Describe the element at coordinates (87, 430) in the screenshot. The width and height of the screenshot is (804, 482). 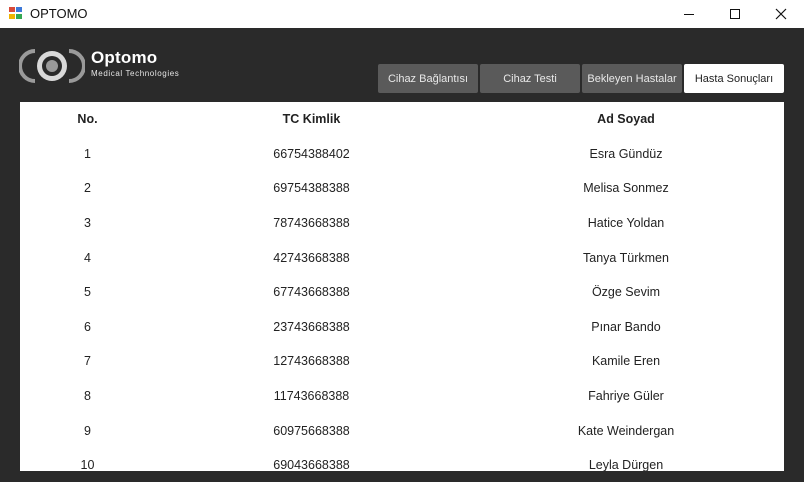
I see `cell-no: 9` at that location.